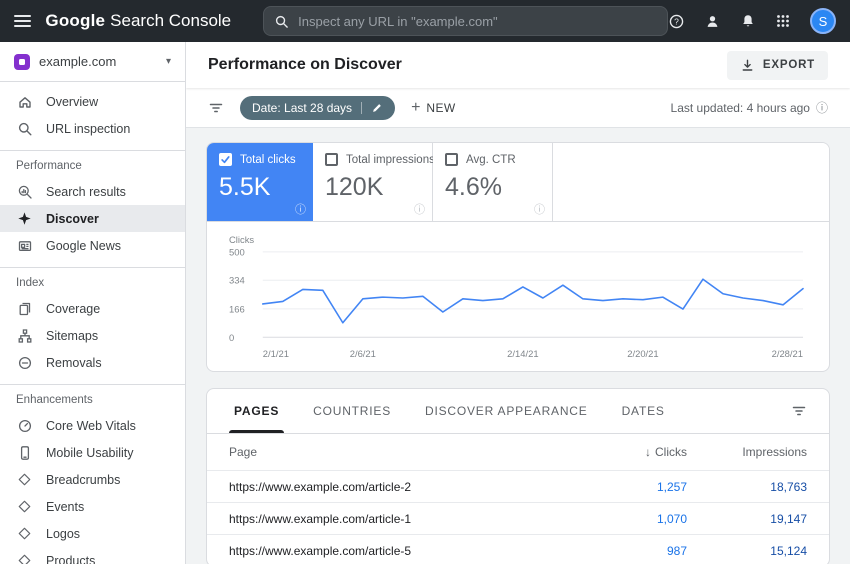 The width and height of the screenshot is (850, 564). Describe the element at coordinates (629, 452) in the screenshot. I see `column-header-clicks: ↓ Clicks` at that location.